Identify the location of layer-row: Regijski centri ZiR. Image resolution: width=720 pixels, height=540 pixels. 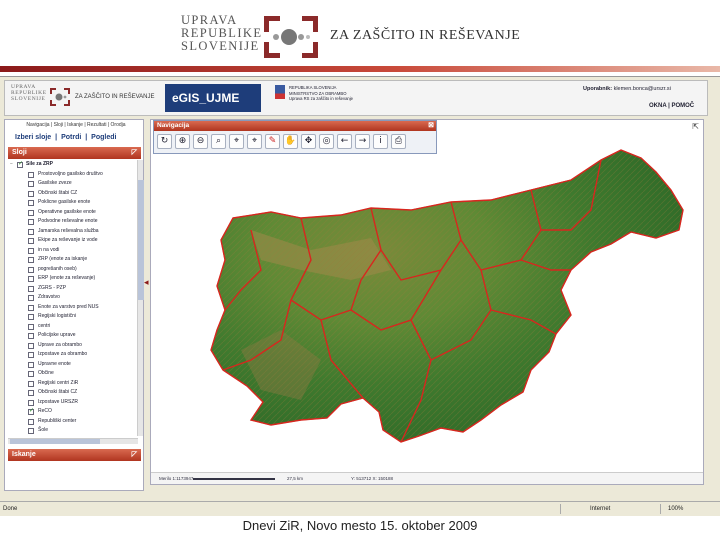
(73, 384).